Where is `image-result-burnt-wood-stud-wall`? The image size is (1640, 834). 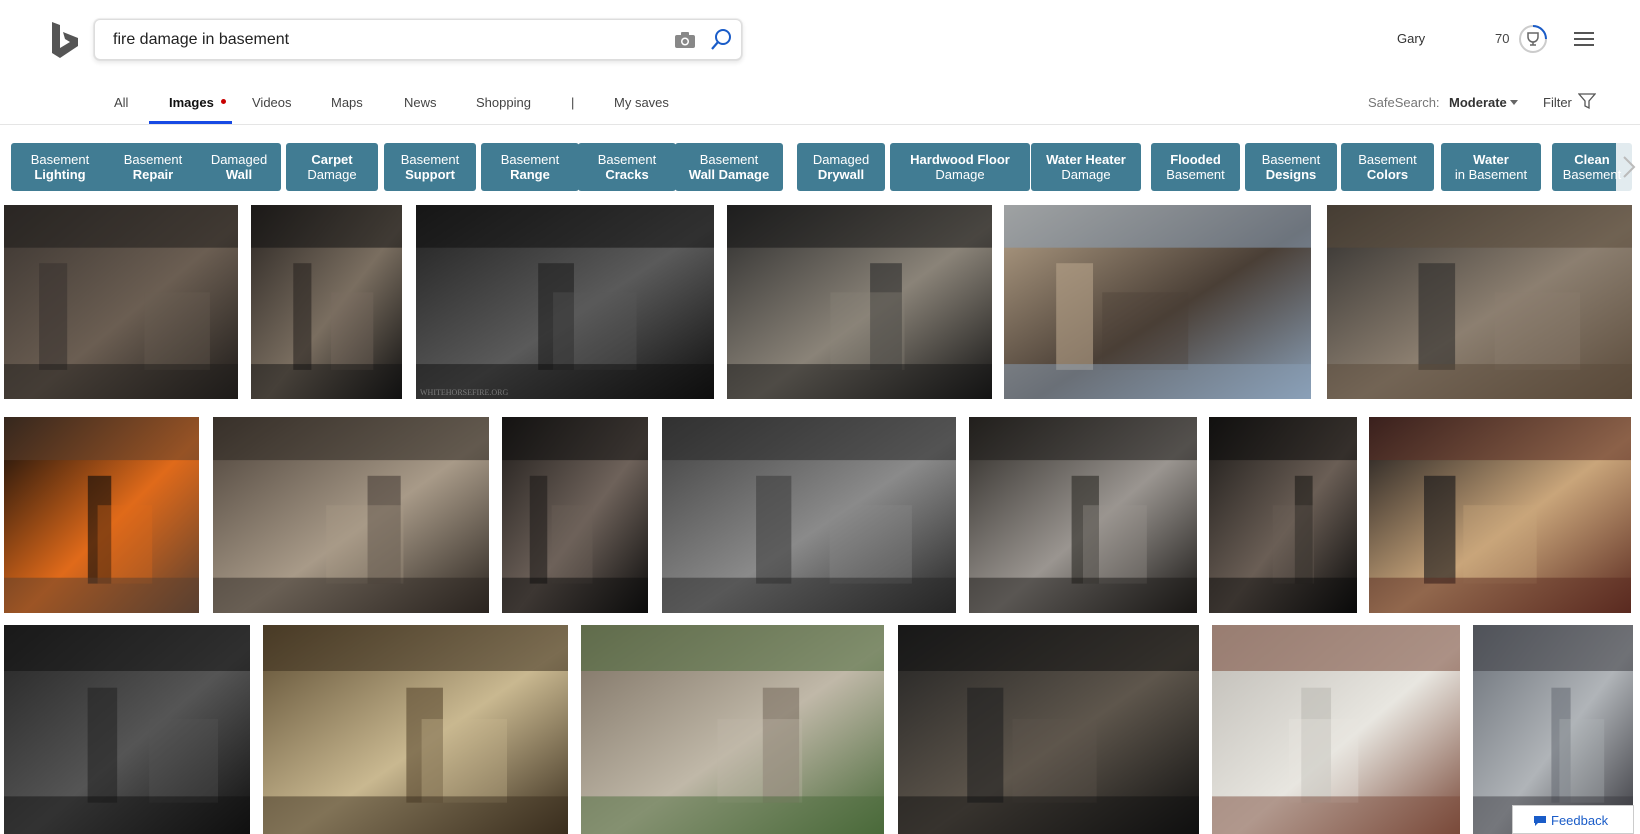 image-result-burnt-wood-stud-wall is located at coordinates (326, 302).